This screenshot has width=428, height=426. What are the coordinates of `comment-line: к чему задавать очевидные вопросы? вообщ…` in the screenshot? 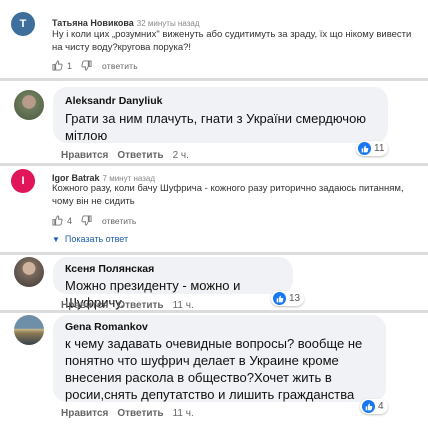 It's located at (214, 343).